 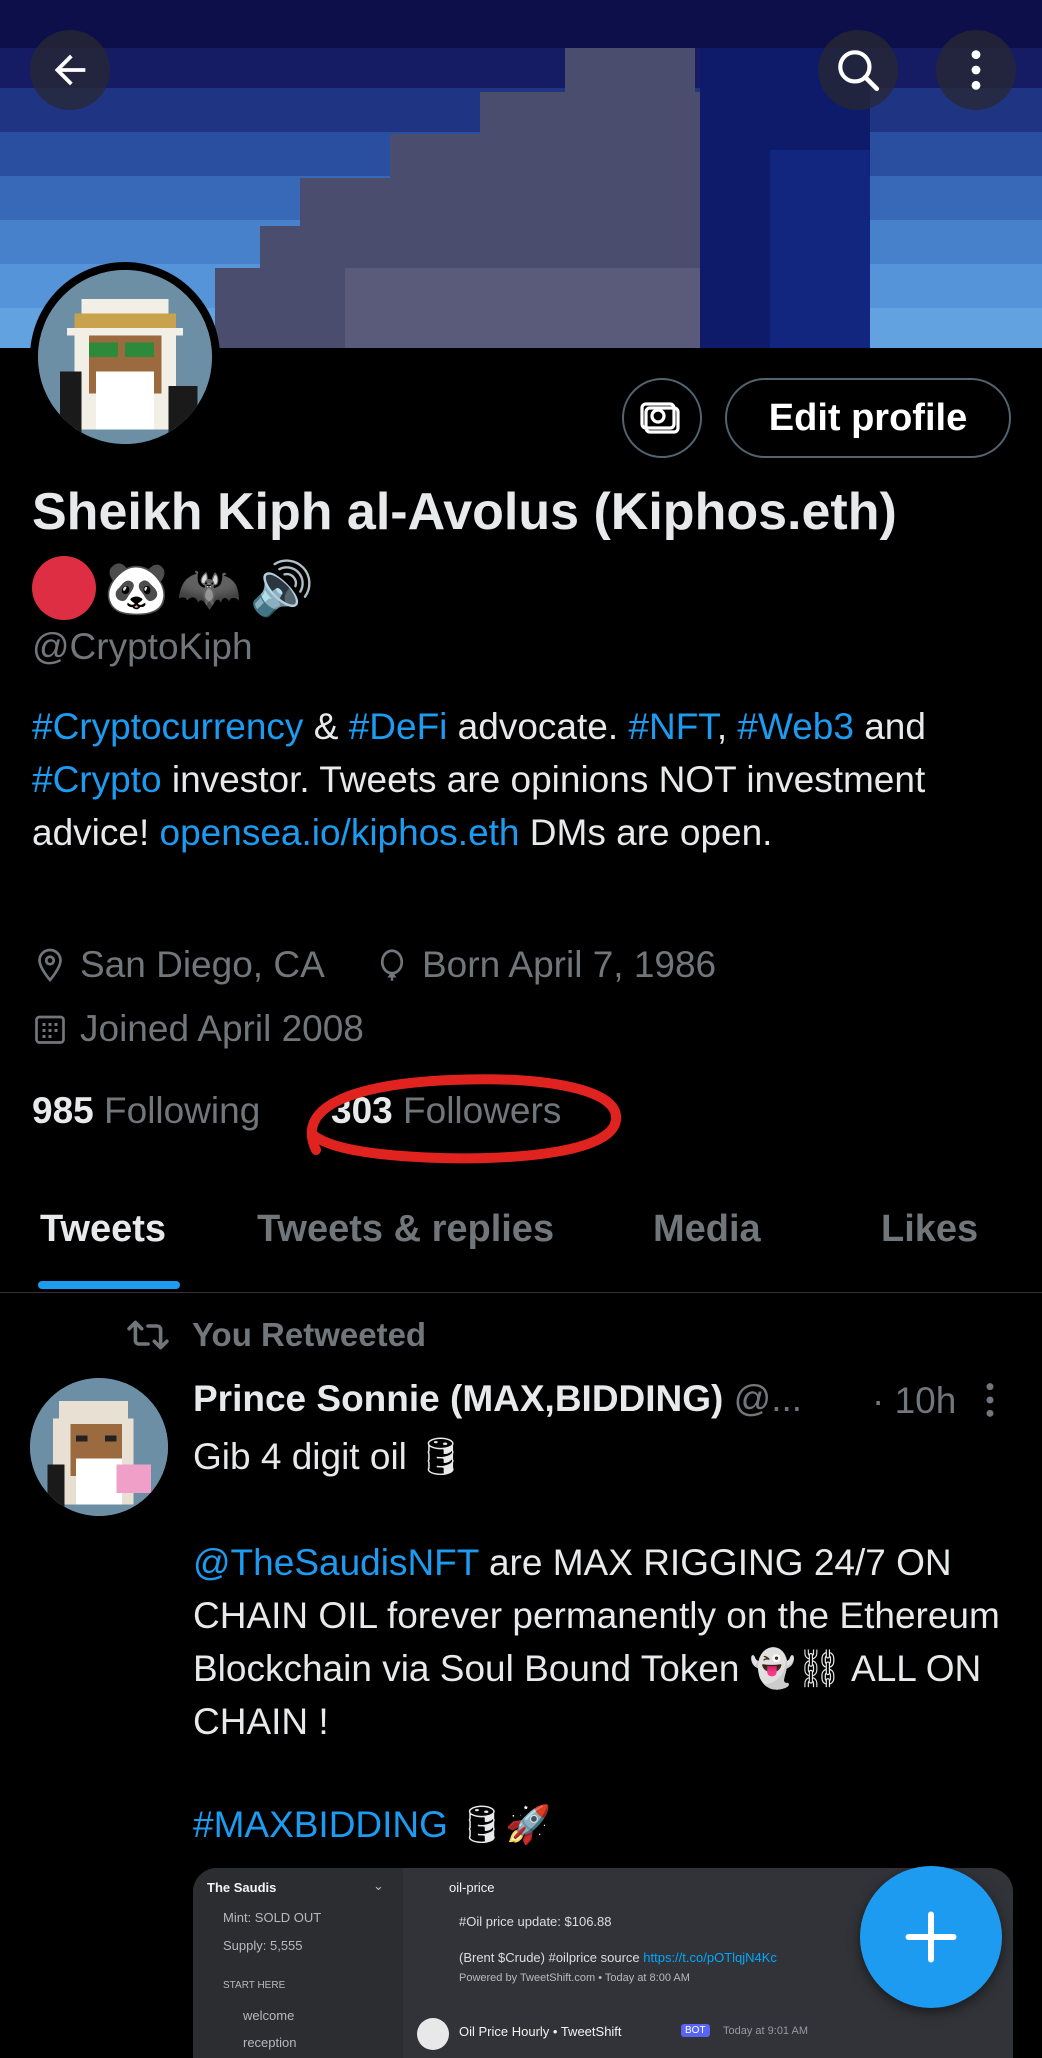 I want to click on location-text: San Diego, CA, so click(x=202, y=964).